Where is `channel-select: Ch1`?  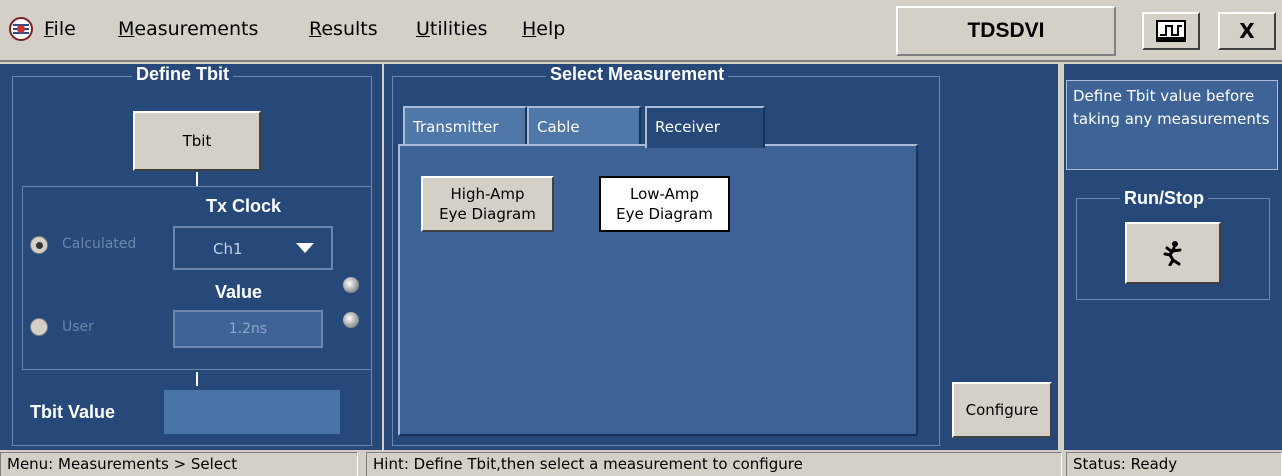 channel-select: Ch1 is located at coordinates (253, 248).